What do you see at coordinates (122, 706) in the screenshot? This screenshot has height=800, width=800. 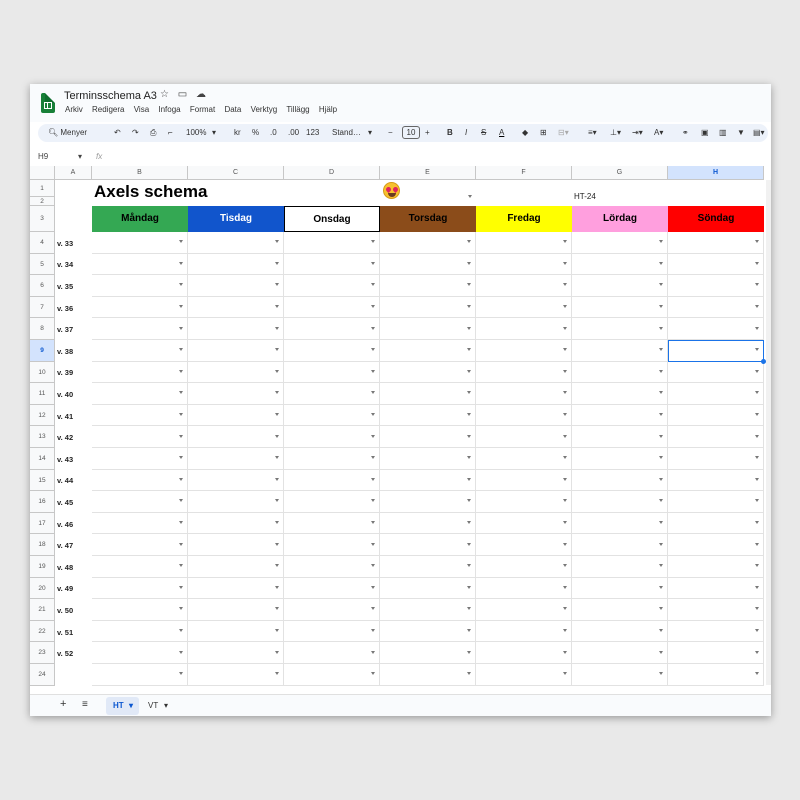 I see `sheet-tab-ht: HT ▾` at bounding box center [122, 706].